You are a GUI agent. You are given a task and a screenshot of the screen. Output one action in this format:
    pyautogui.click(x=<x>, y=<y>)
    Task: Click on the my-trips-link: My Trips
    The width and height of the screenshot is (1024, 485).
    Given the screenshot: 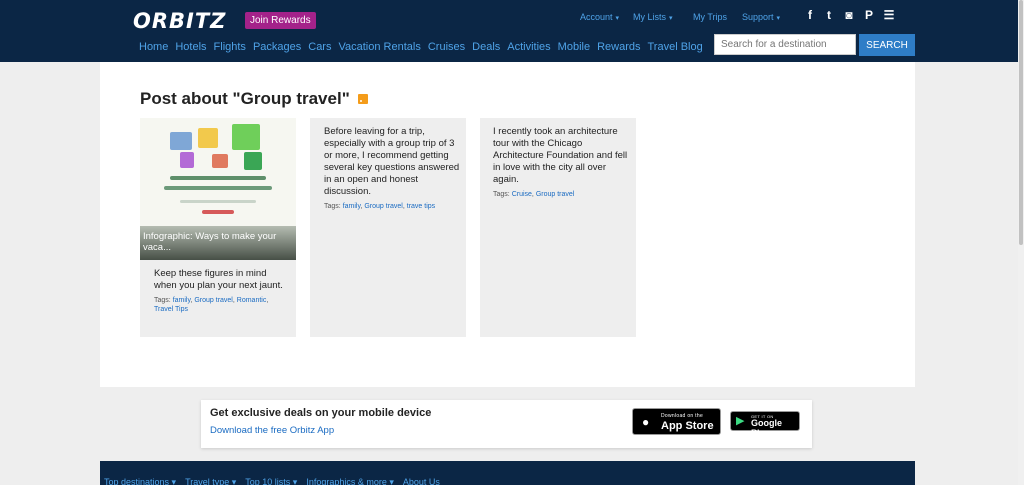 What is the action you would take?
    pyautogui.click(x=710, y=17)
    